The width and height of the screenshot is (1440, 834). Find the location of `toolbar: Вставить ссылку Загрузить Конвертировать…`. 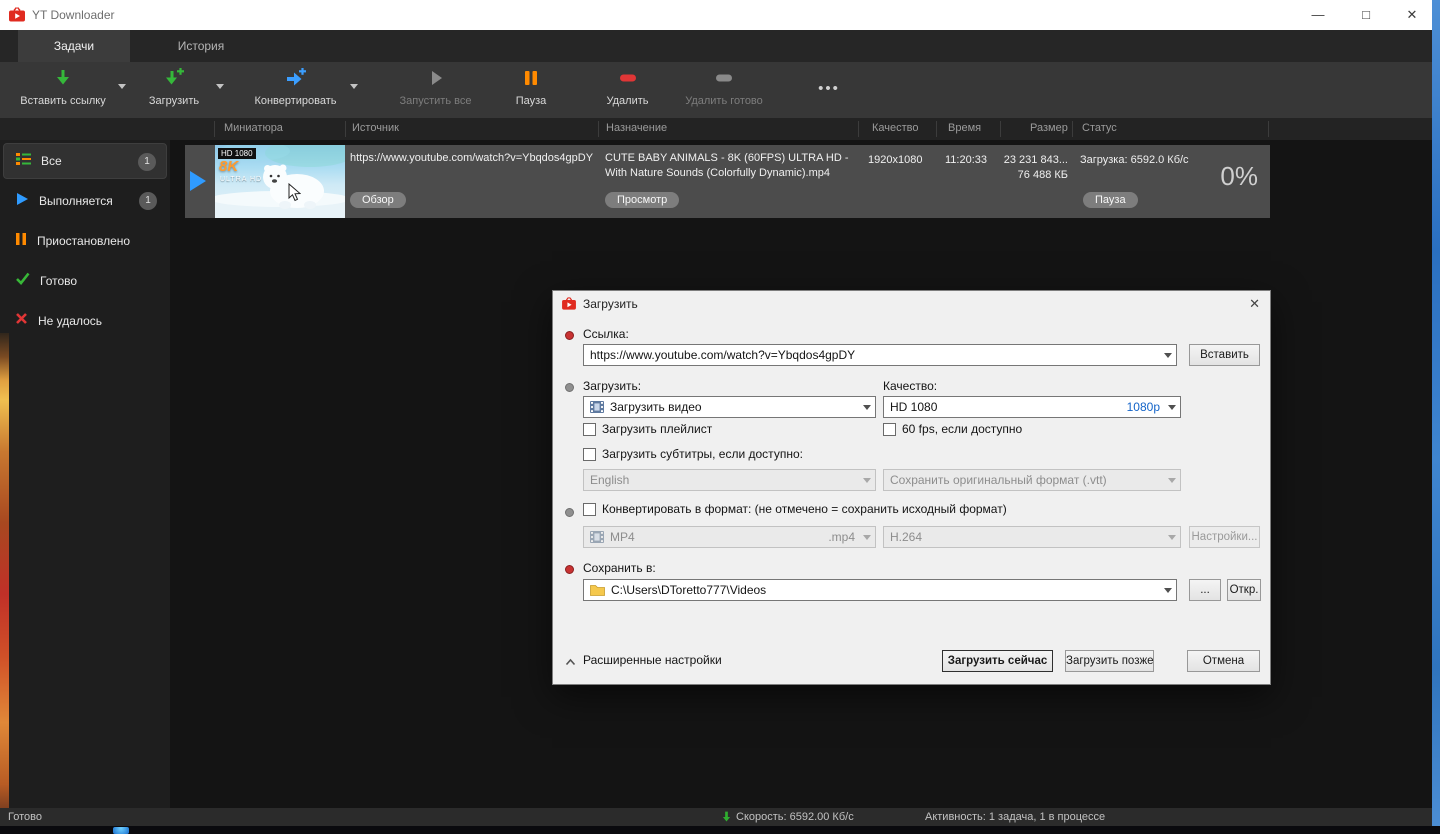

toolbar: Вставить ссылку Загрузить Конвертировать… is located at coordinates (716, 90).